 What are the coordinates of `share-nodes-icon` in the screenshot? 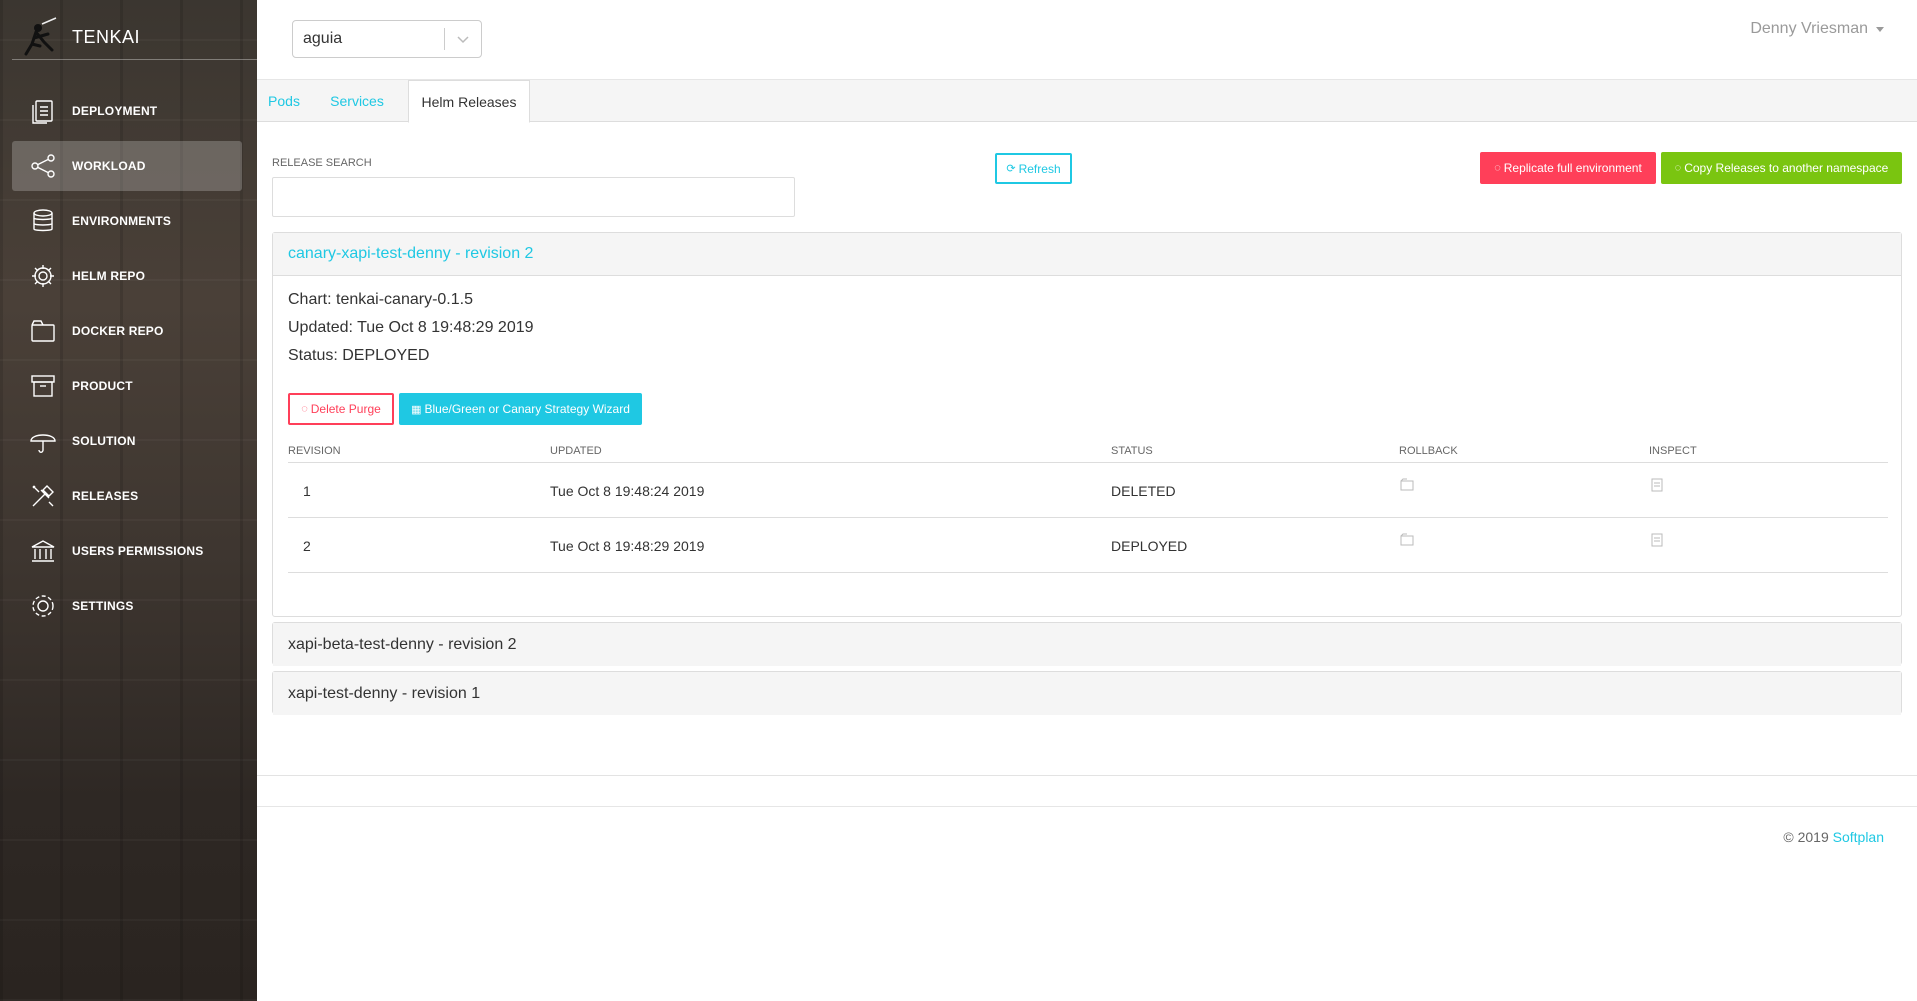 It's located at (43, 166).